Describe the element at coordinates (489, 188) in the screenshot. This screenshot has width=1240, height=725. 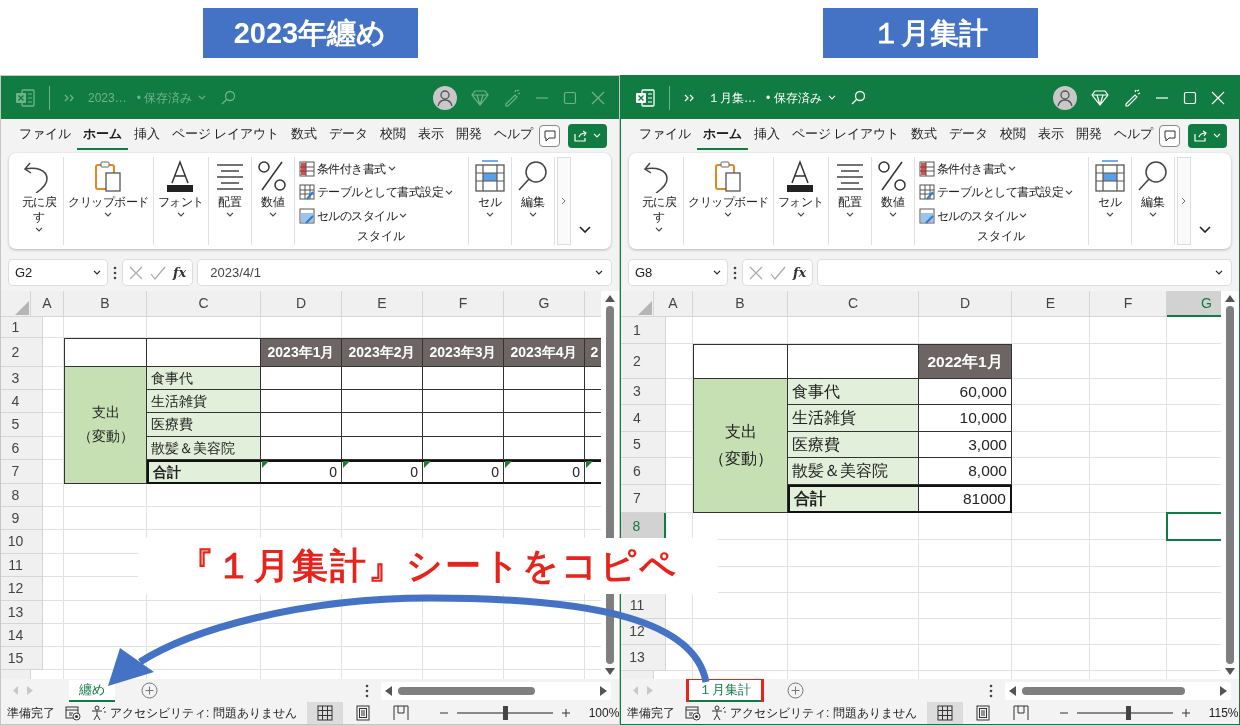
I see `cells-button: セル` at that location.